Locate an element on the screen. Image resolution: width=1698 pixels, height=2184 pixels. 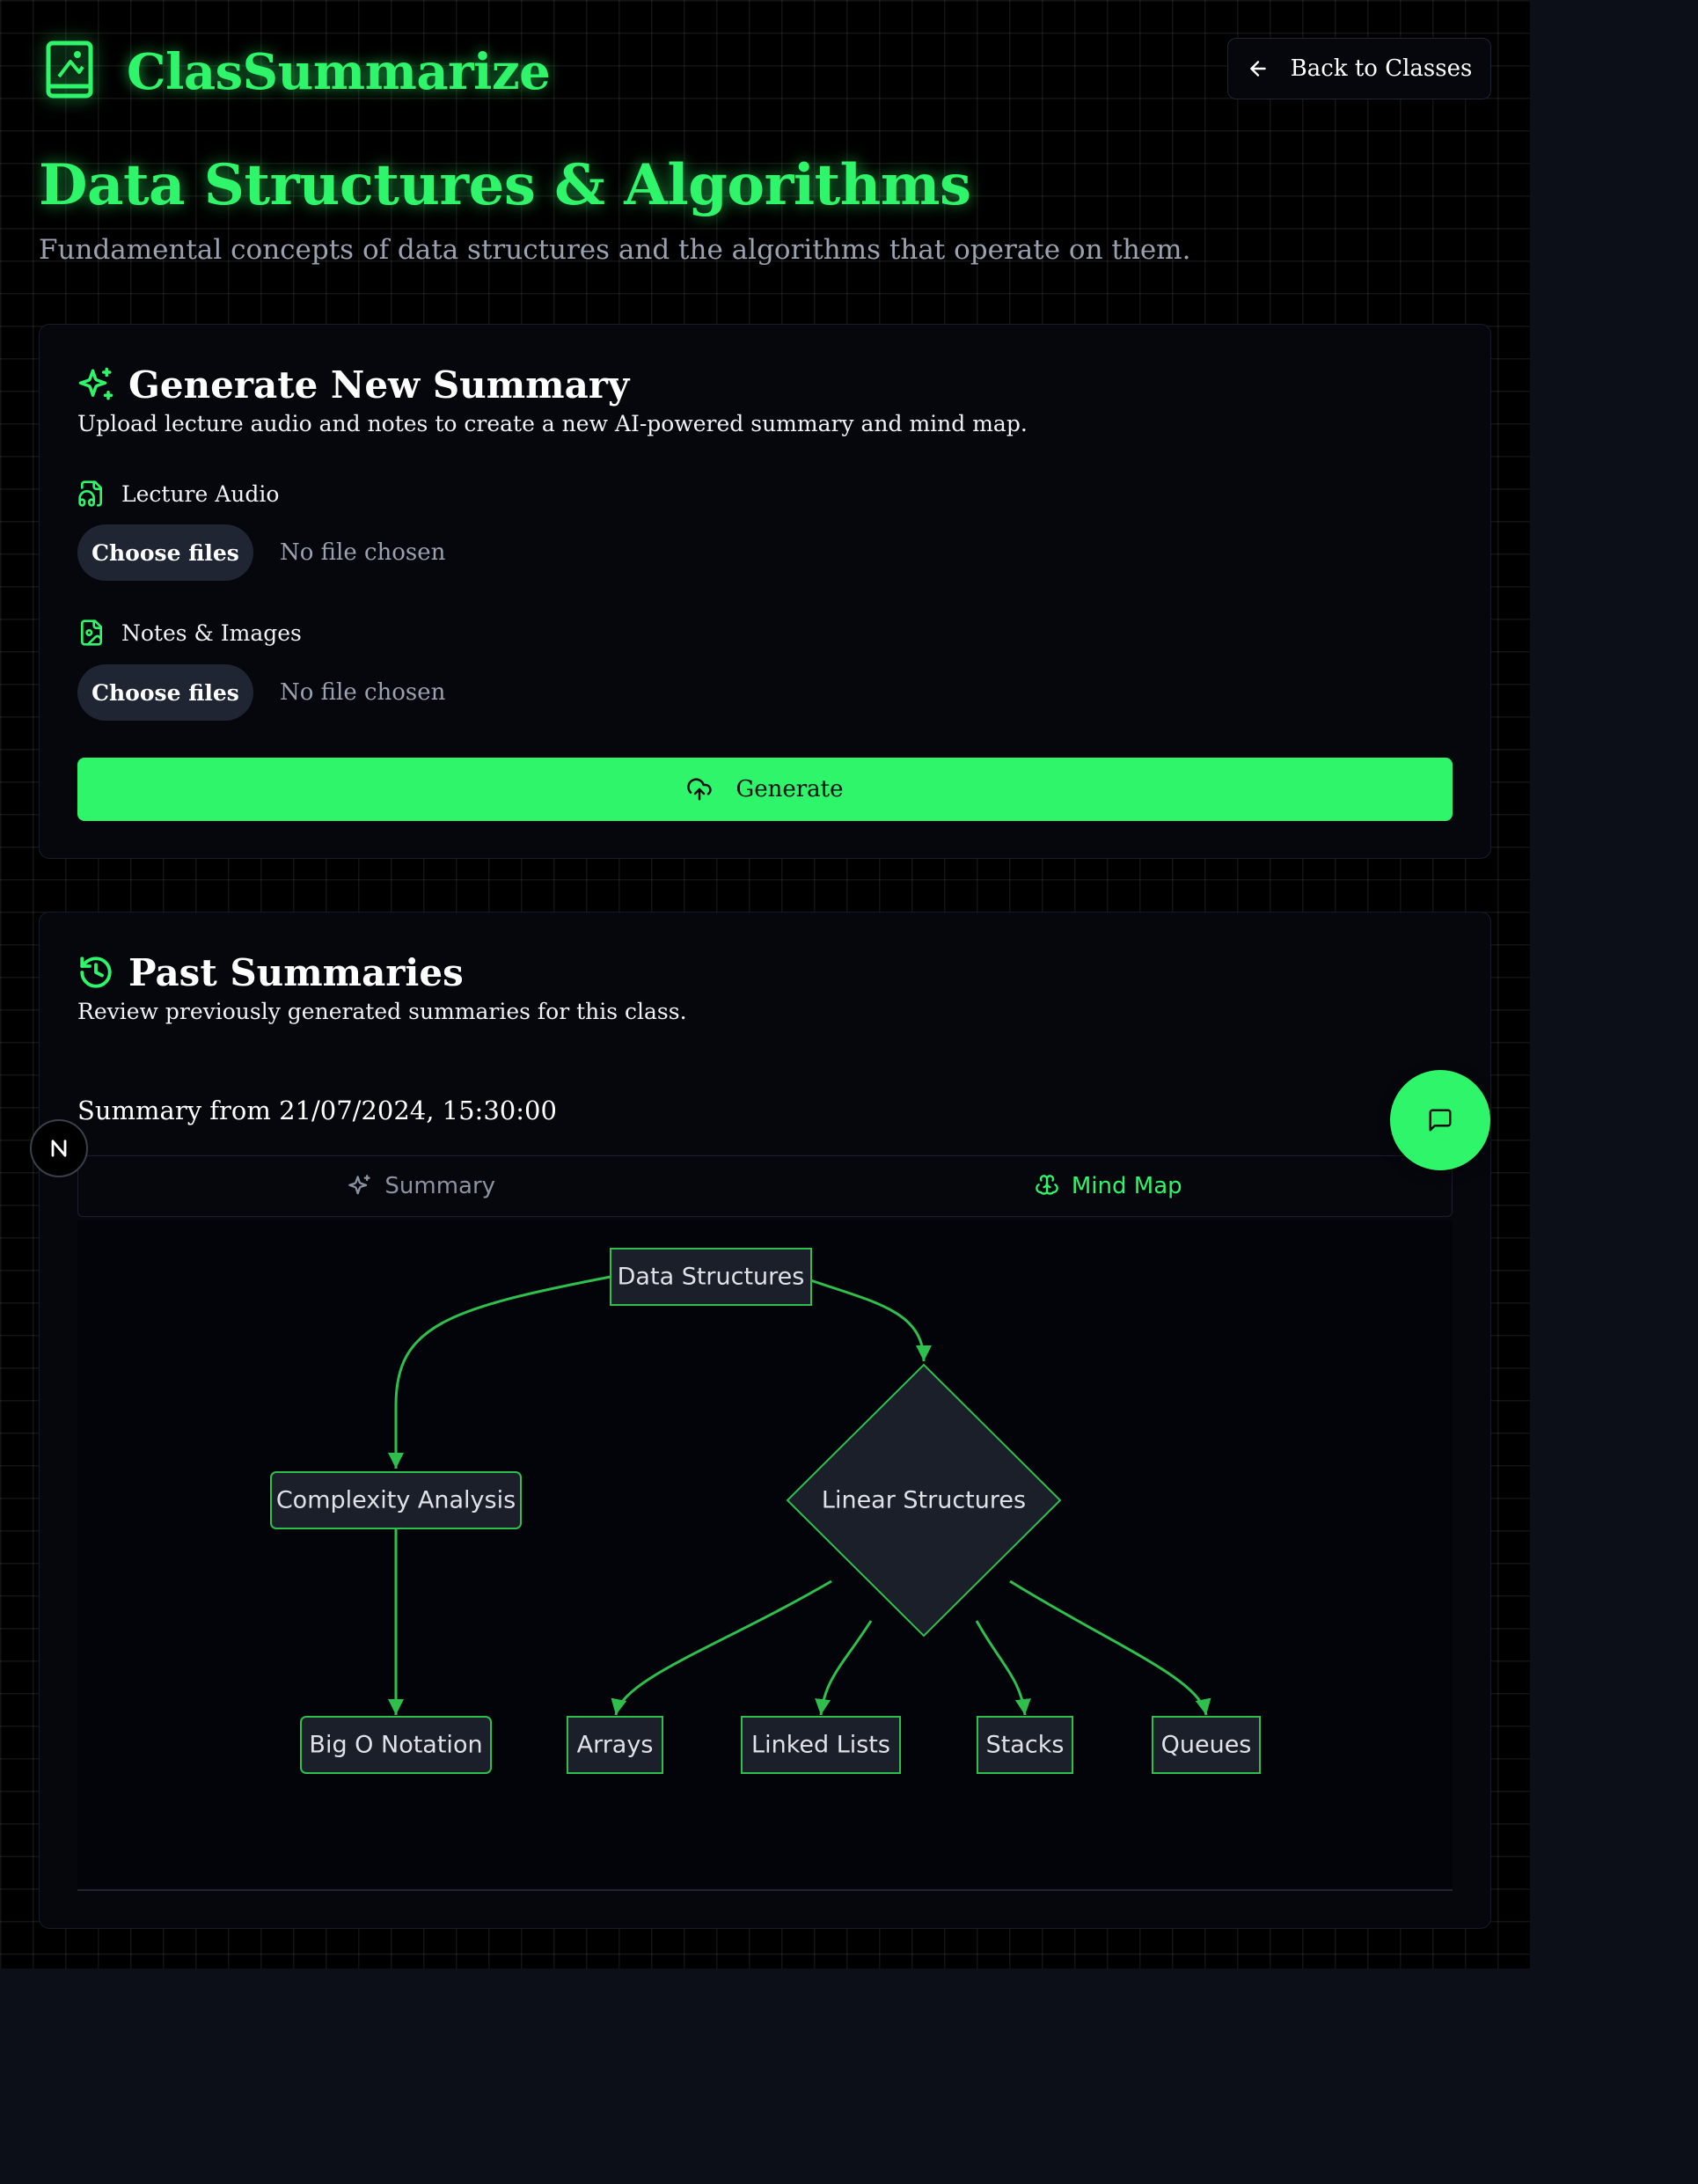
notes-file-status: No file chosen is located at coordinates (363, 692).